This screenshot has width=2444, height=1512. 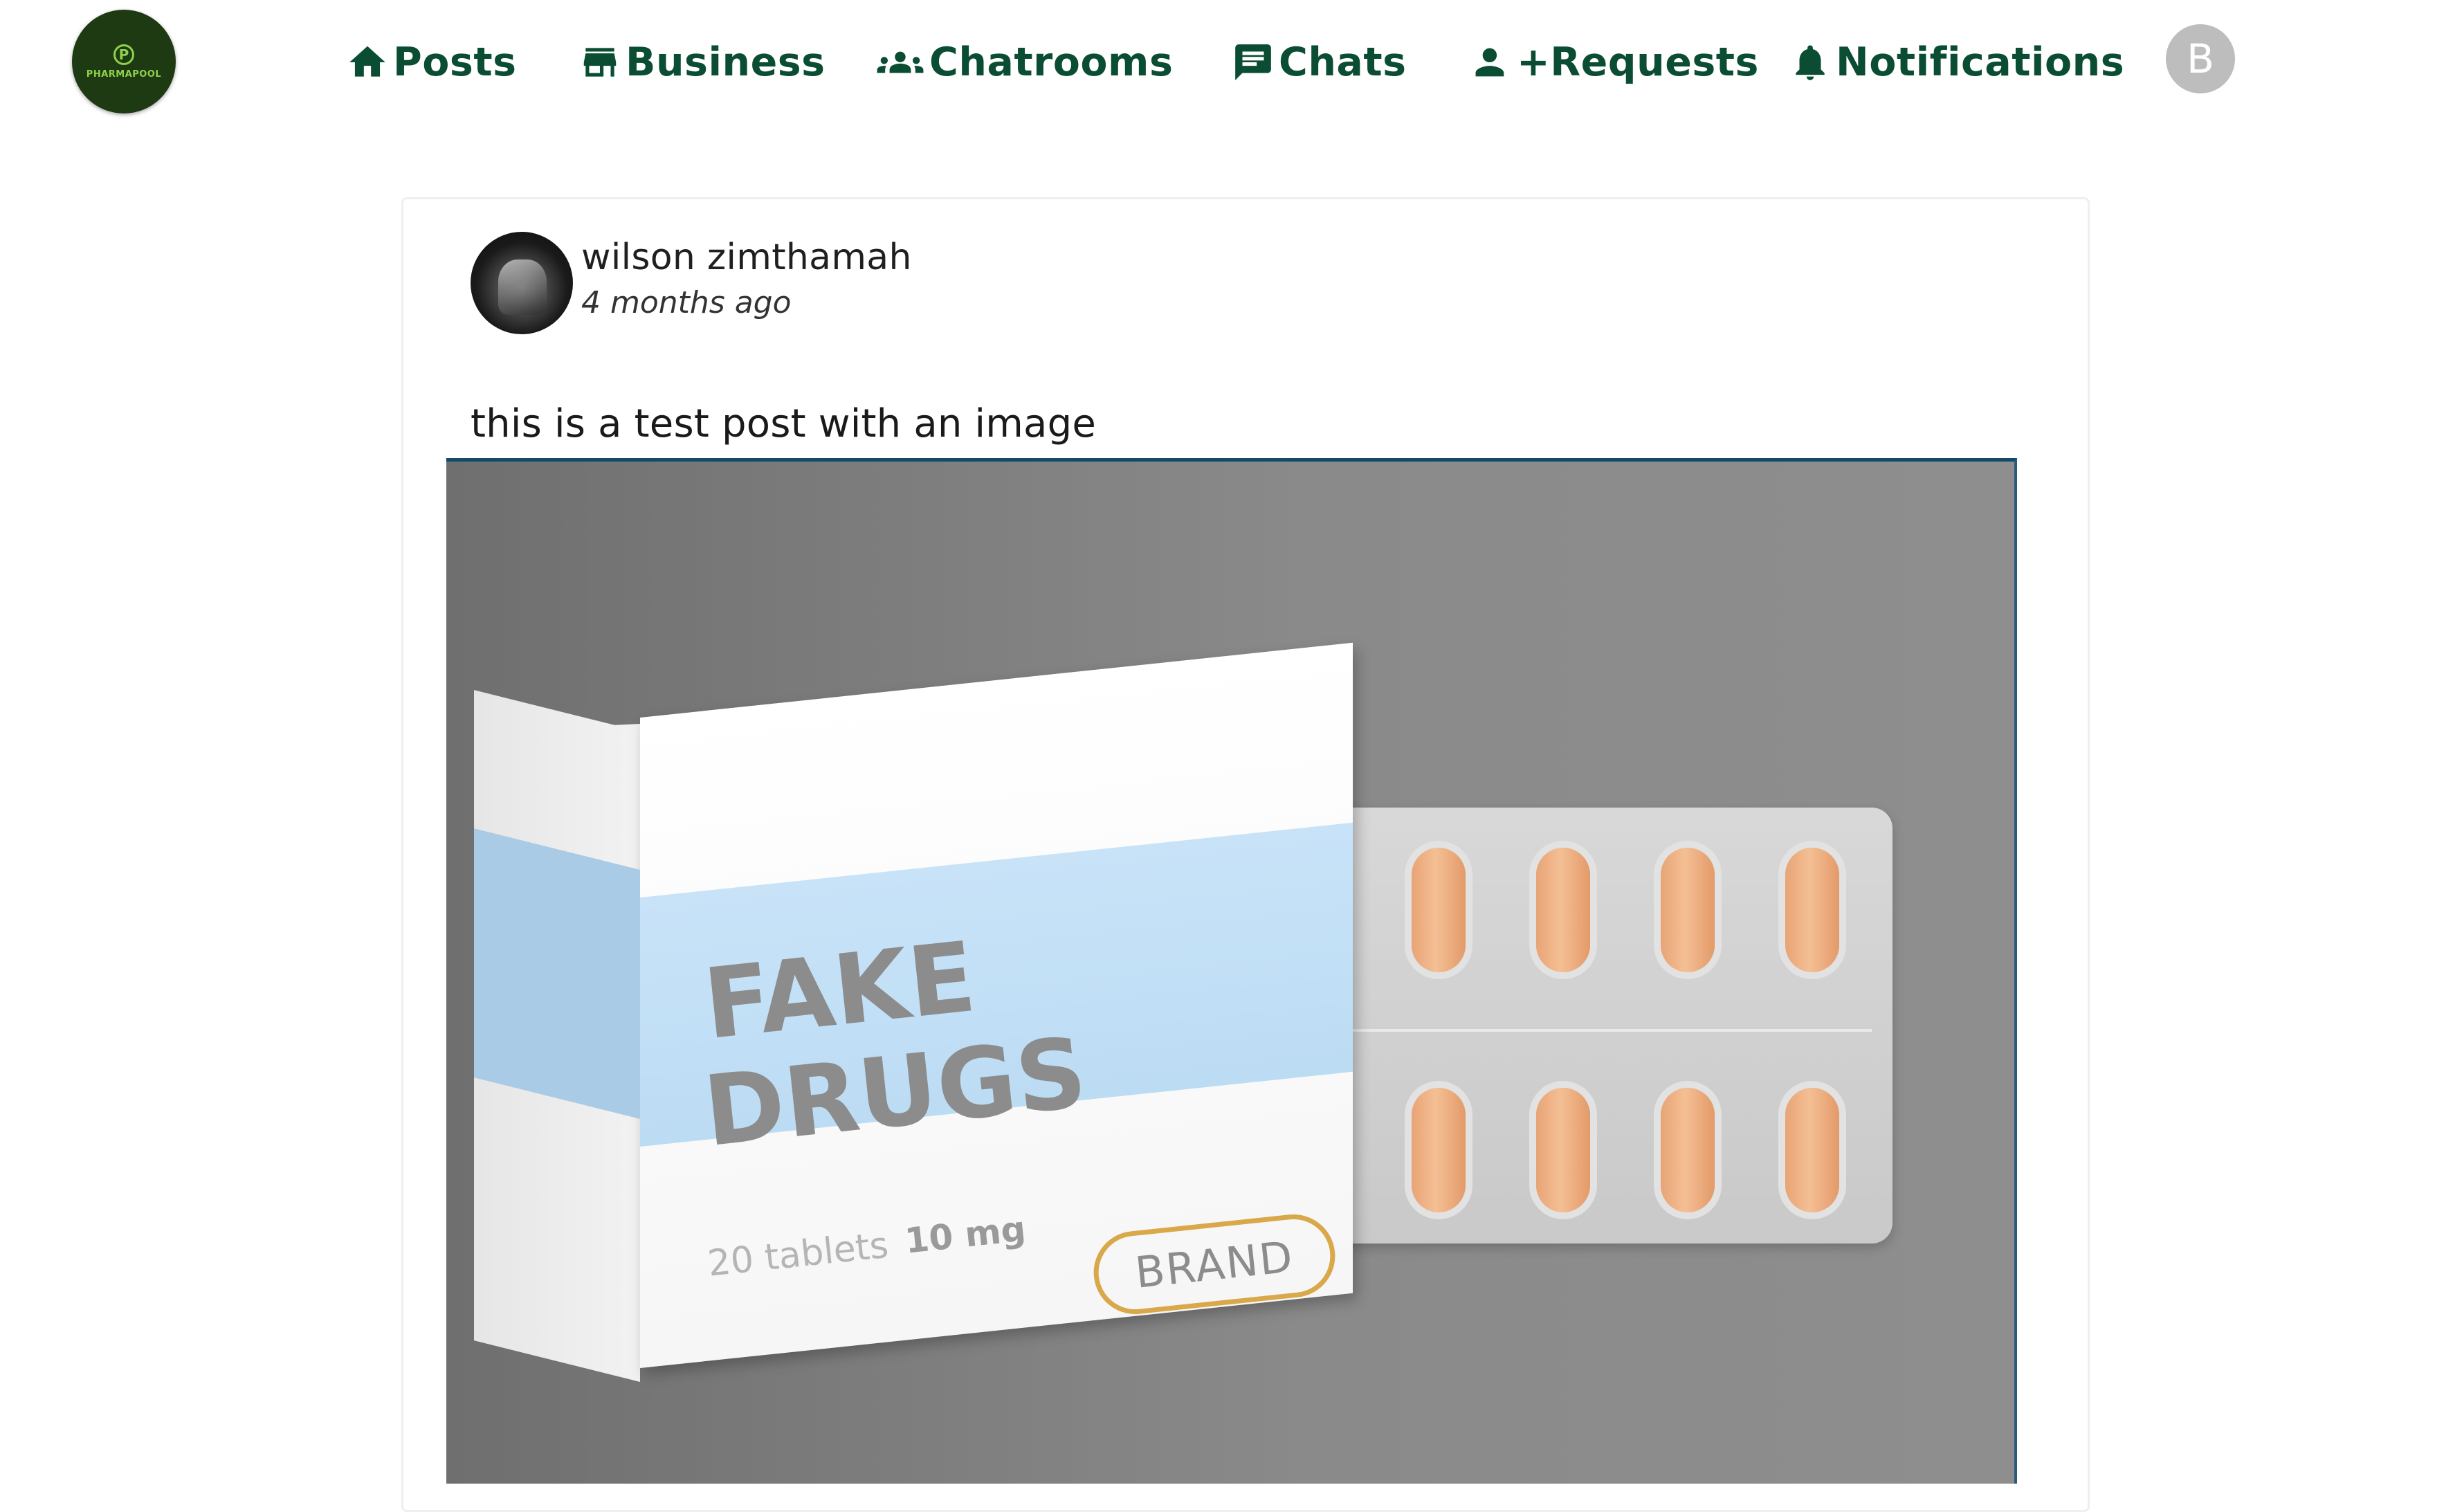 What do you see at coordinates (784, 423) in the screenshot?
I see `post-body-text: this is a test post with an image` at bounding box center [784, 423].